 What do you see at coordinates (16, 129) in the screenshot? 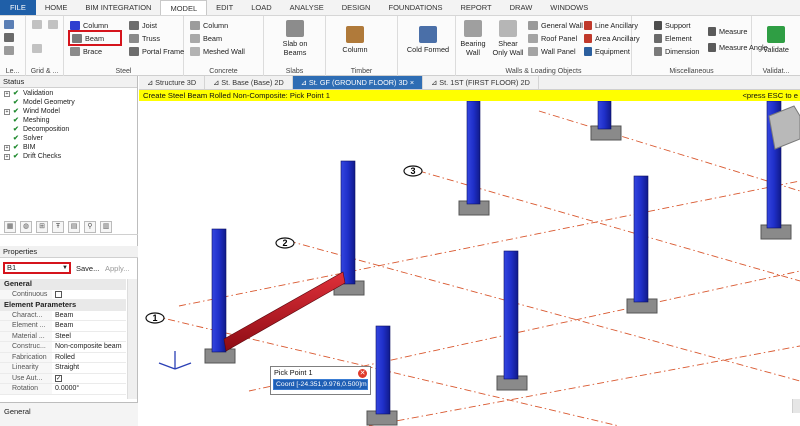
I see `check-icon: ✔` at bounding box center [16, 129].